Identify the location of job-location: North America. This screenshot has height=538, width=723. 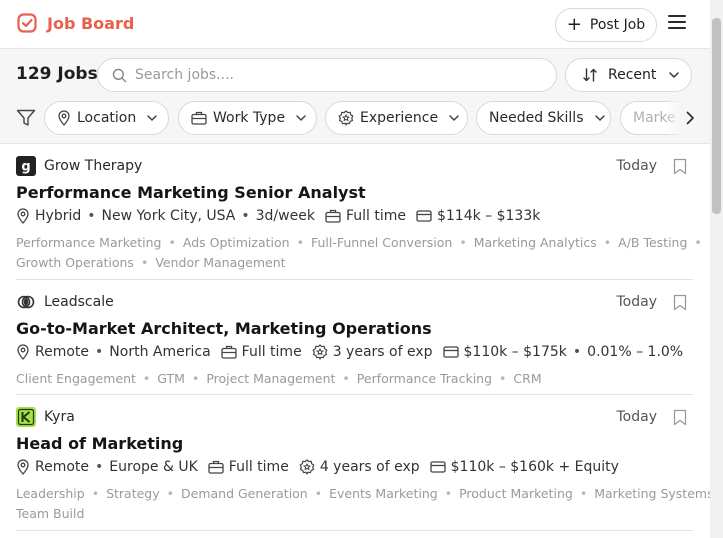
(160, 352).